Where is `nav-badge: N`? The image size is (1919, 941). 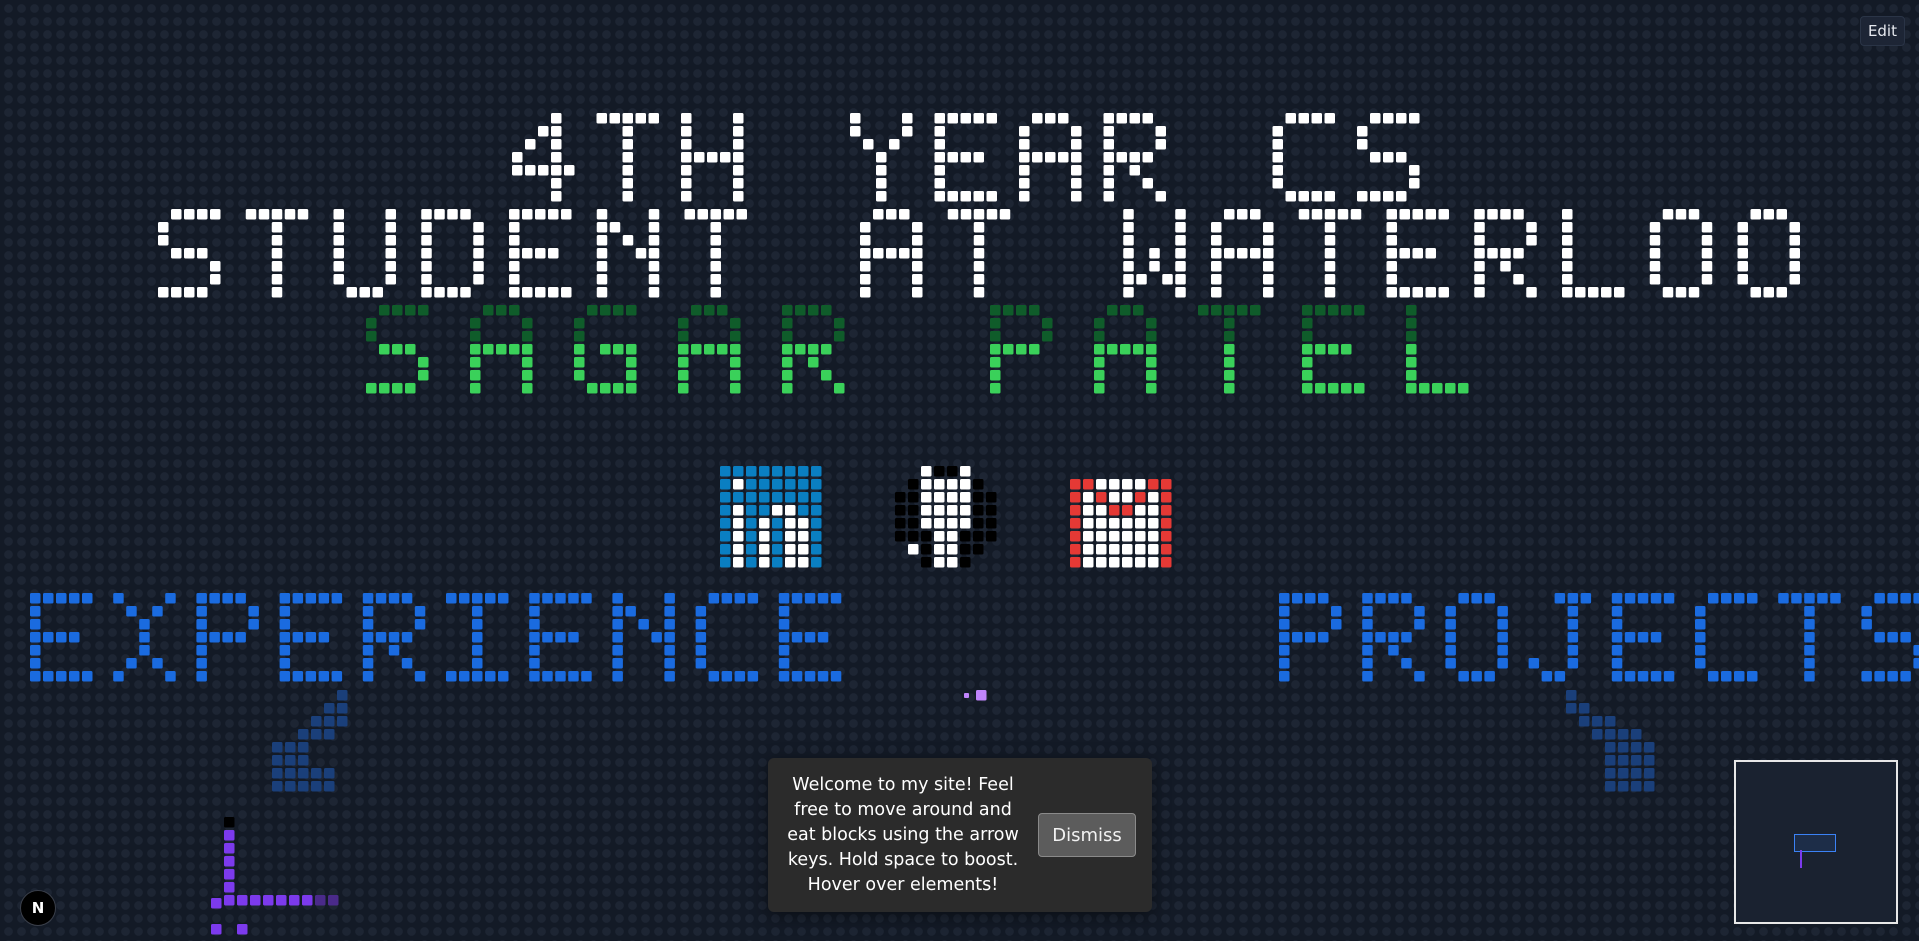
nav-badge: N is located at coordinates (38, 908).